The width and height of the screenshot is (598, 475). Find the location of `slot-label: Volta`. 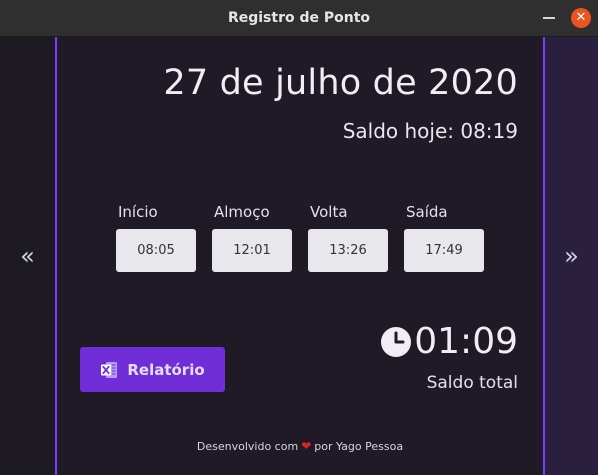

slot-label: Volta is located at coordinates (329, 212).